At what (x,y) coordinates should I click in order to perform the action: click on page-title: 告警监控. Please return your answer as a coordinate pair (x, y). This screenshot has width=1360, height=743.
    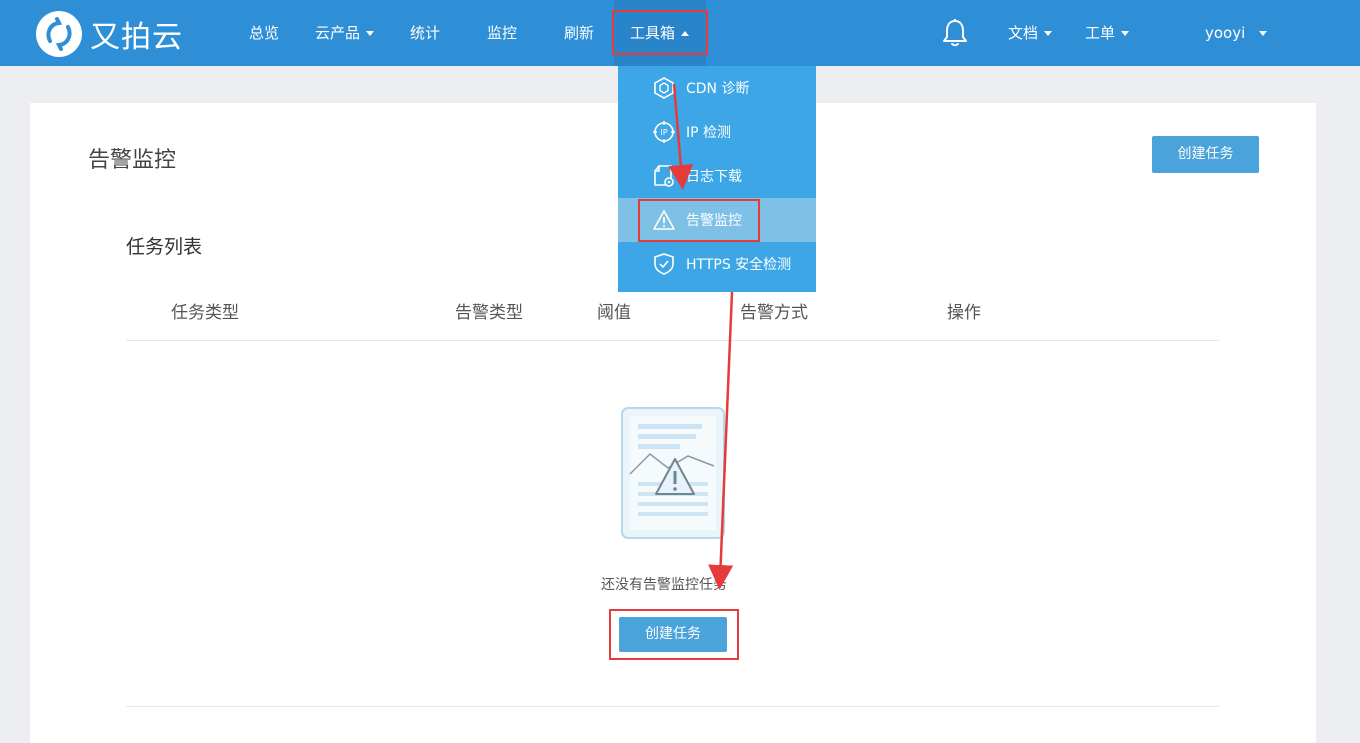
    Looking at the image, I should click on (132, 160).